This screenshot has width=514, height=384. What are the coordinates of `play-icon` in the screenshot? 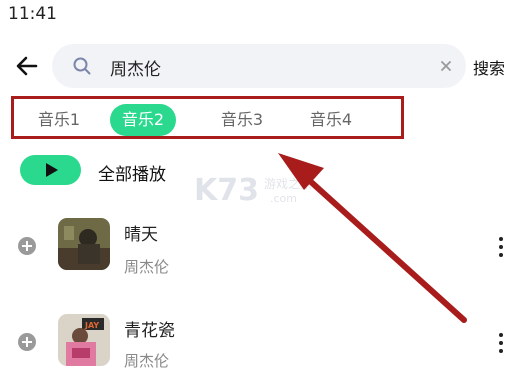 It's located at (52, 170).